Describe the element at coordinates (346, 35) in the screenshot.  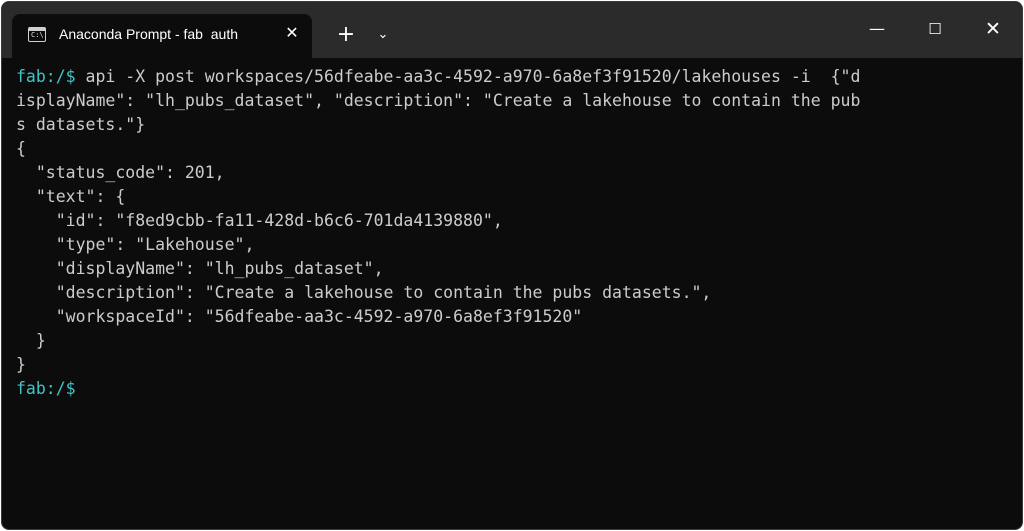
I see `new-tab-button: +` at that location.